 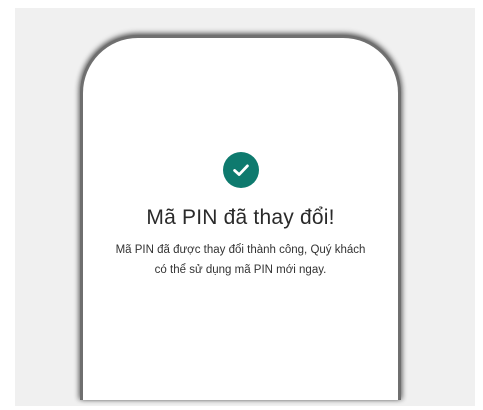 I want to click on dialog-title: Mã PIN đã thay đổi!, so click(x=240, y=217).